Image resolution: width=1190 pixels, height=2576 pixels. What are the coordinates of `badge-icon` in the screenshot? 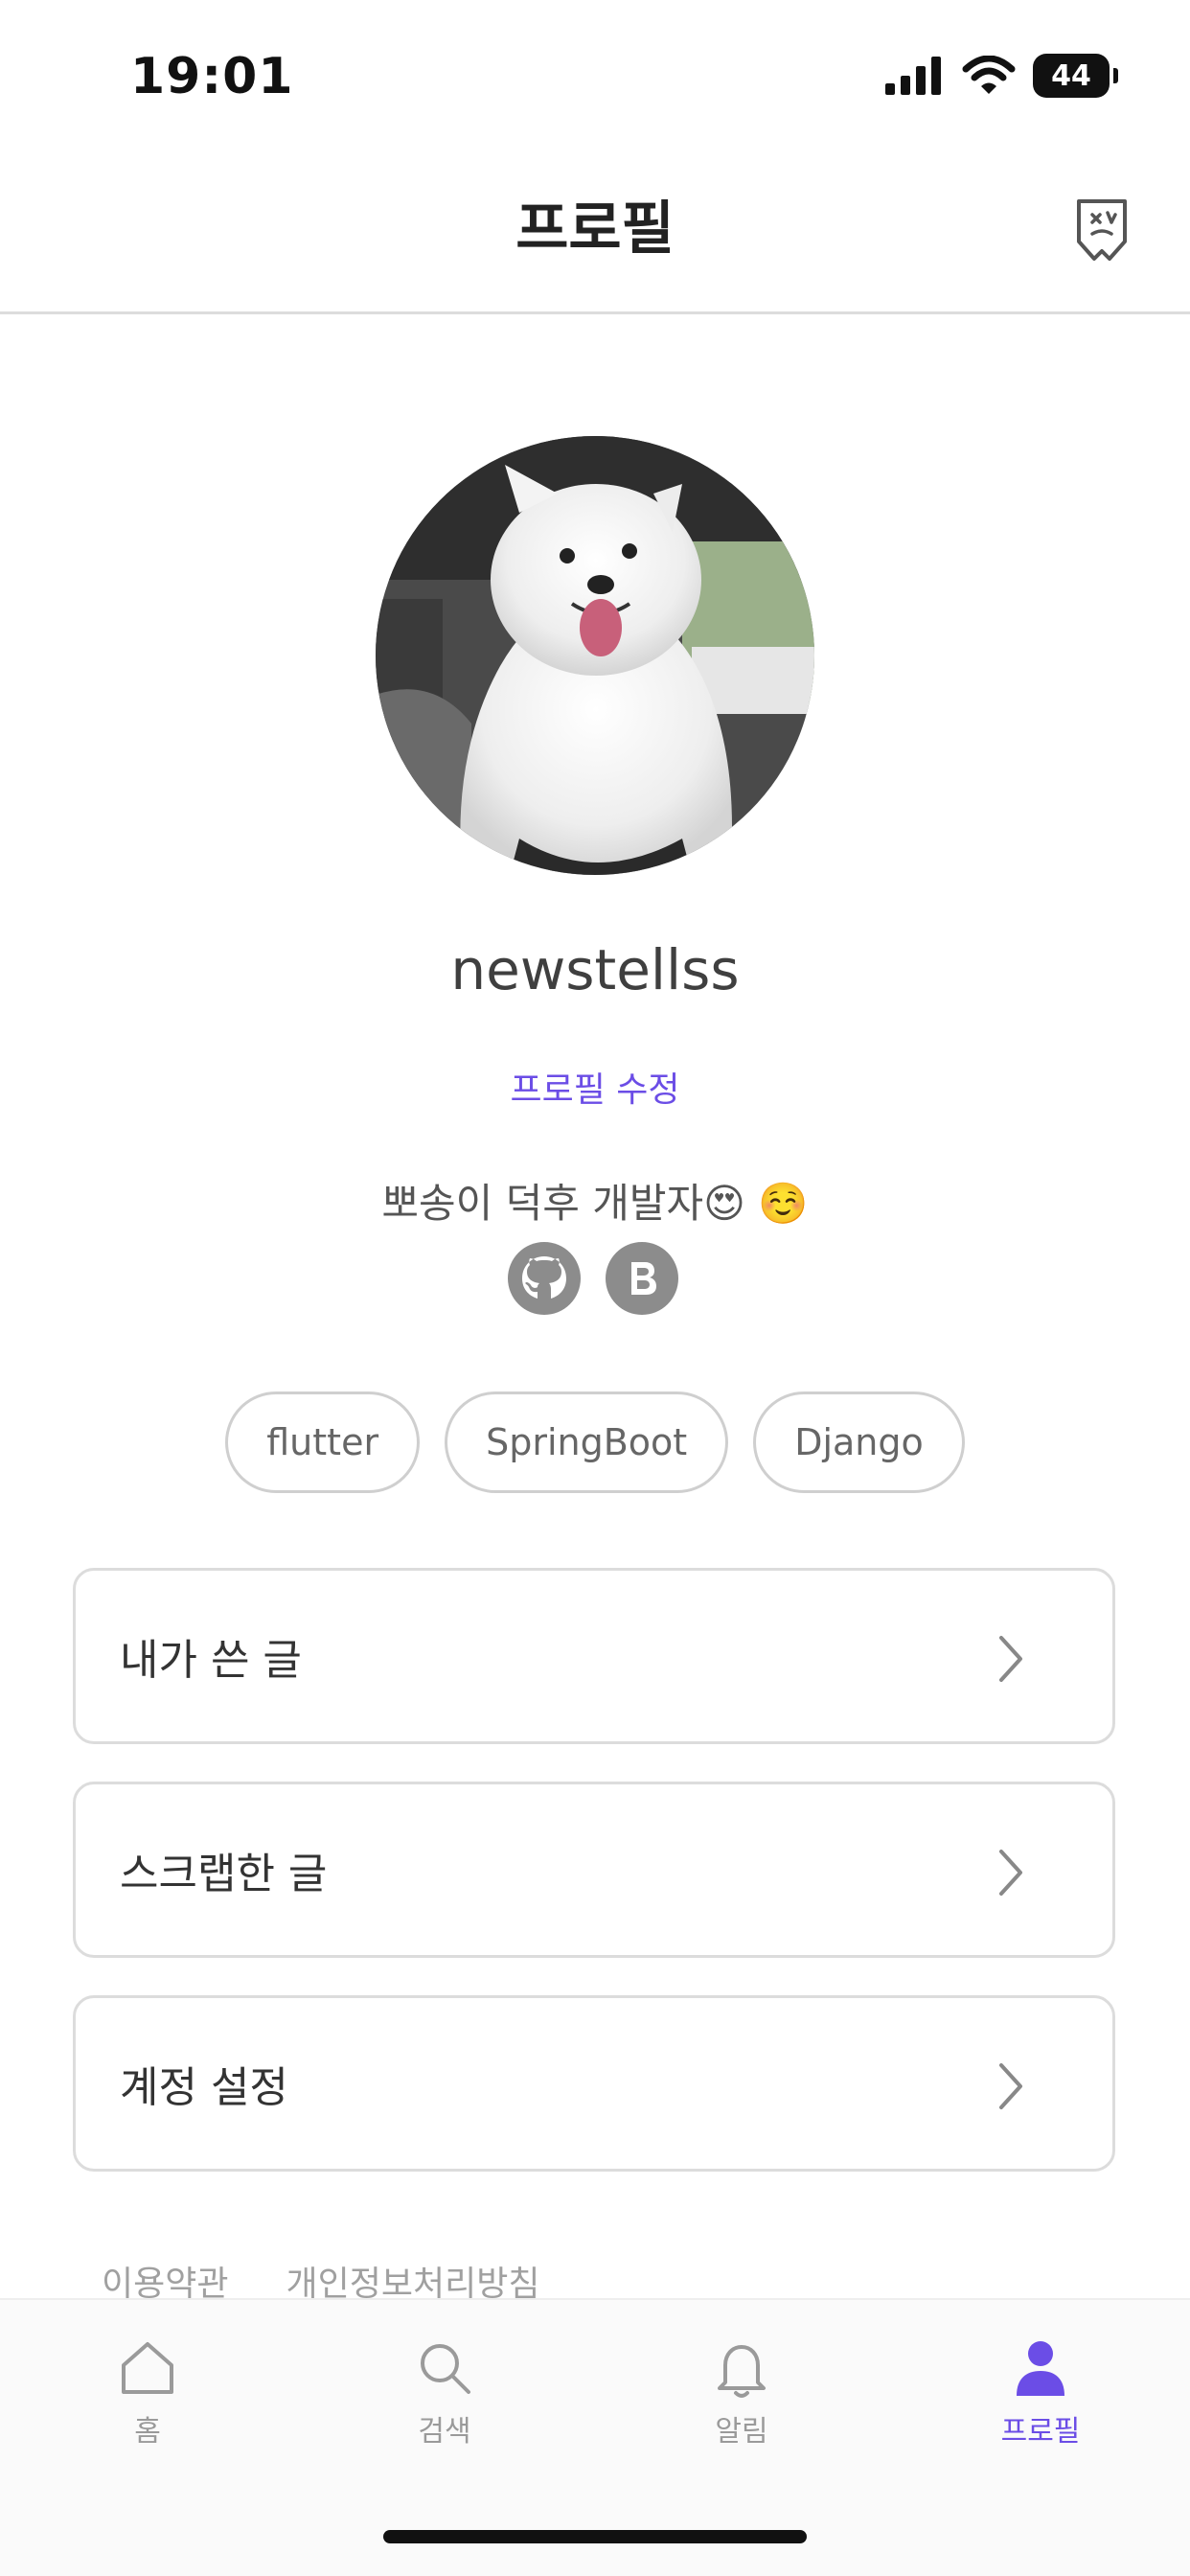 It's located at (1102, 230).